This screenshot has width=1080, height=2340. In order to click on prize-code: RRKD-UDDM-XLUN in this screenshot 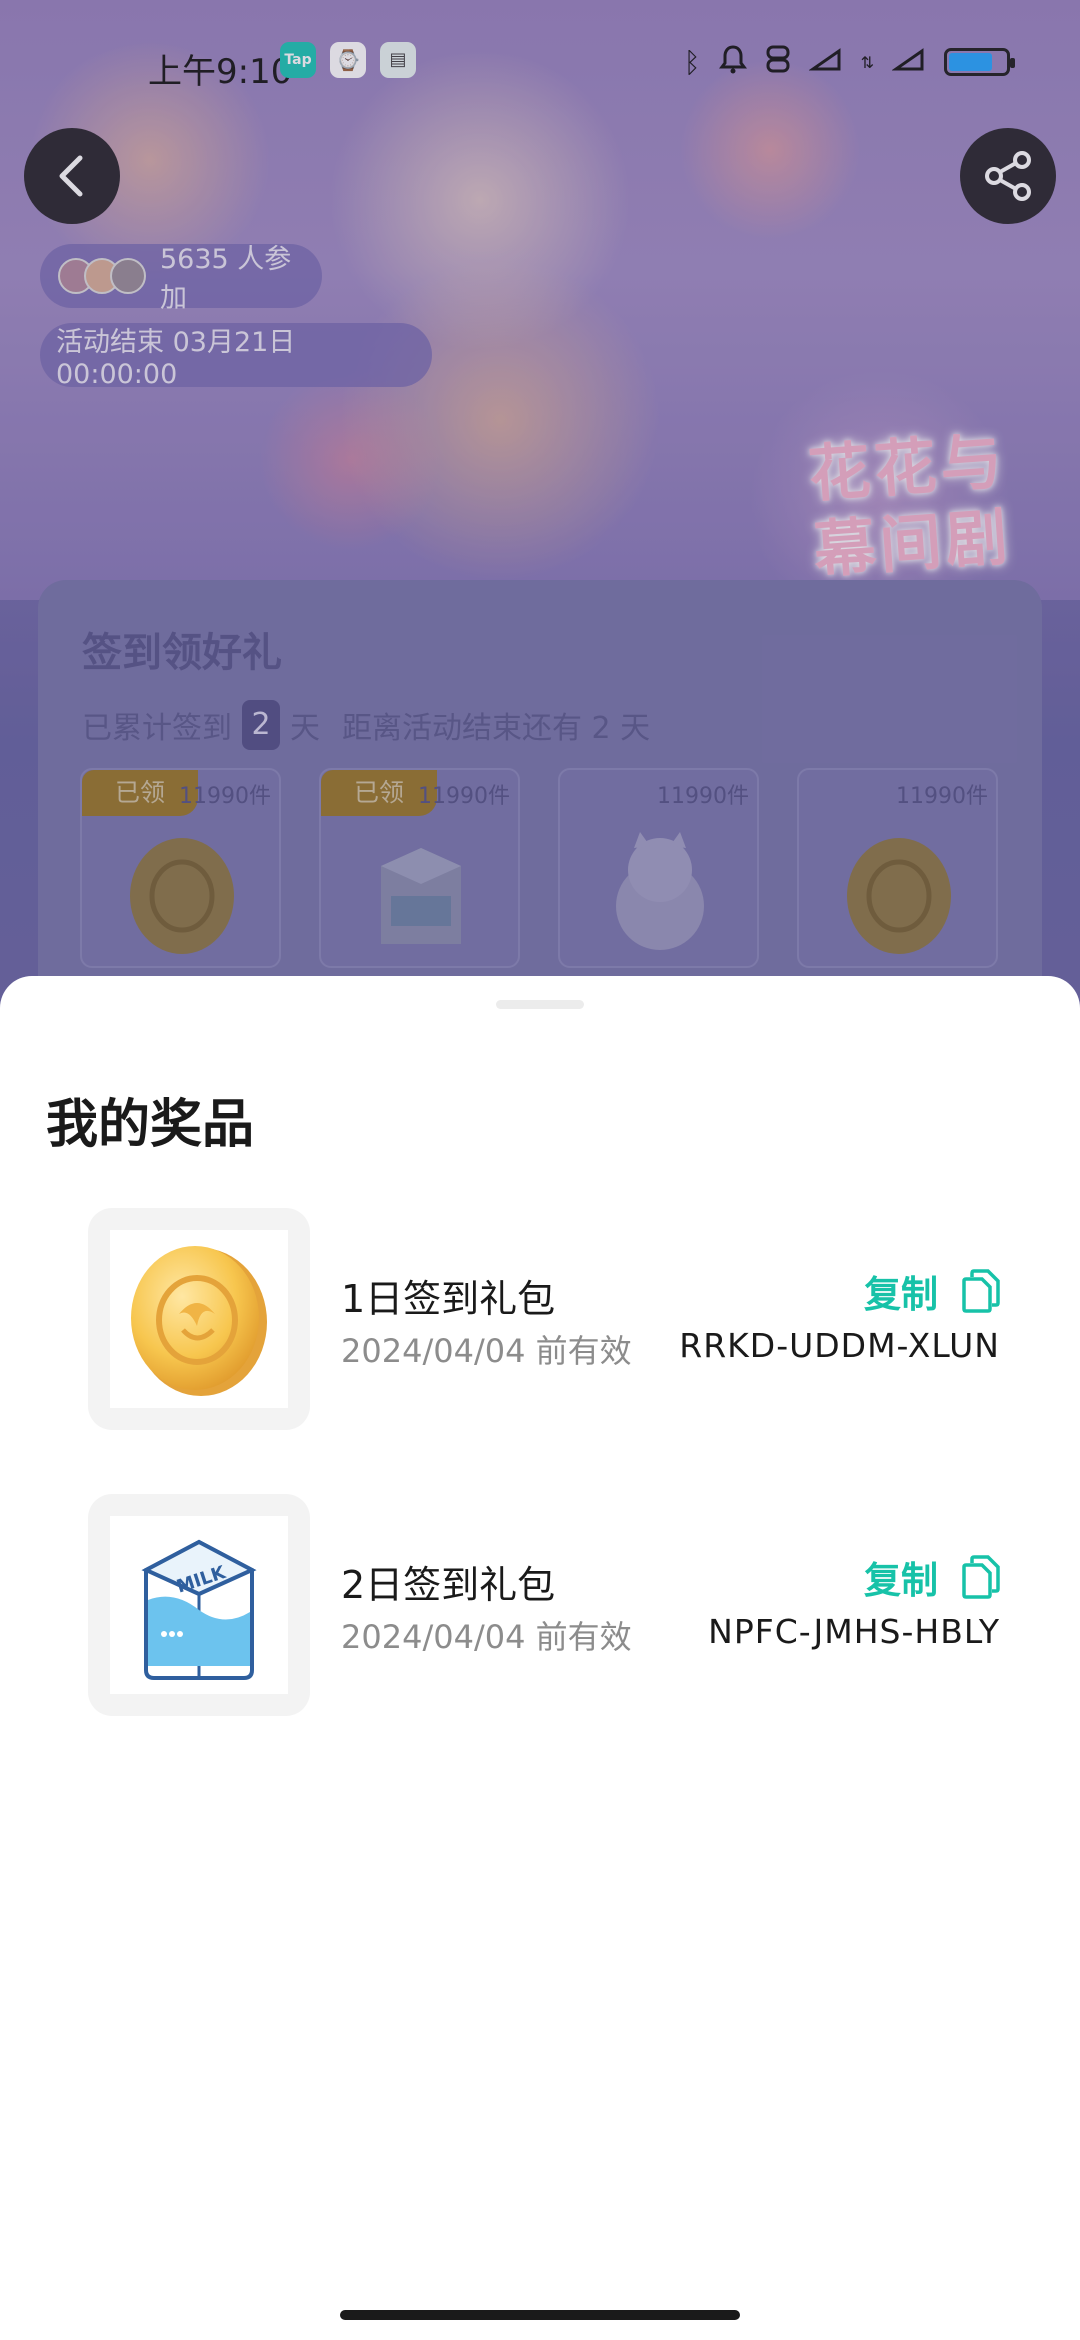, I will do `click(839, 1345)`.